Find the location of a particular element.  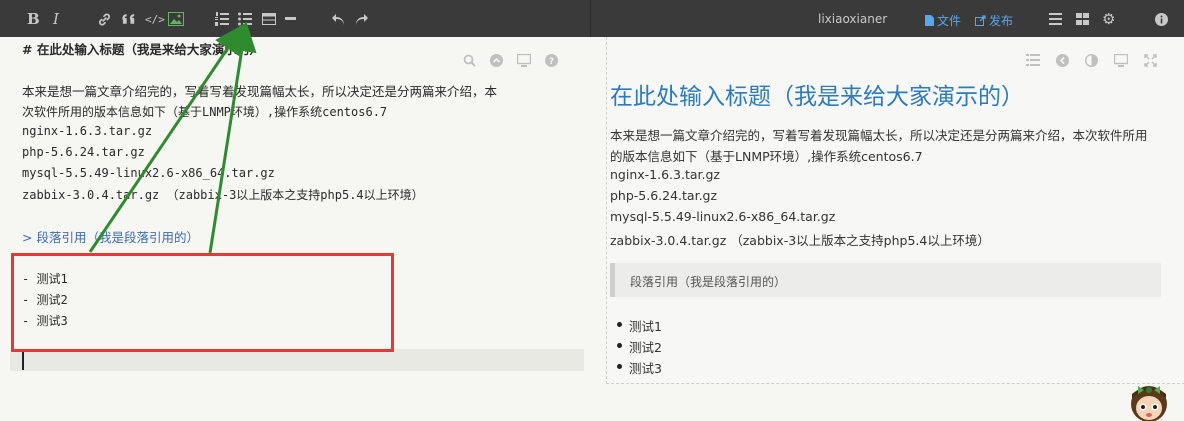

annotation-arrows is located at coordinates (172, 137).